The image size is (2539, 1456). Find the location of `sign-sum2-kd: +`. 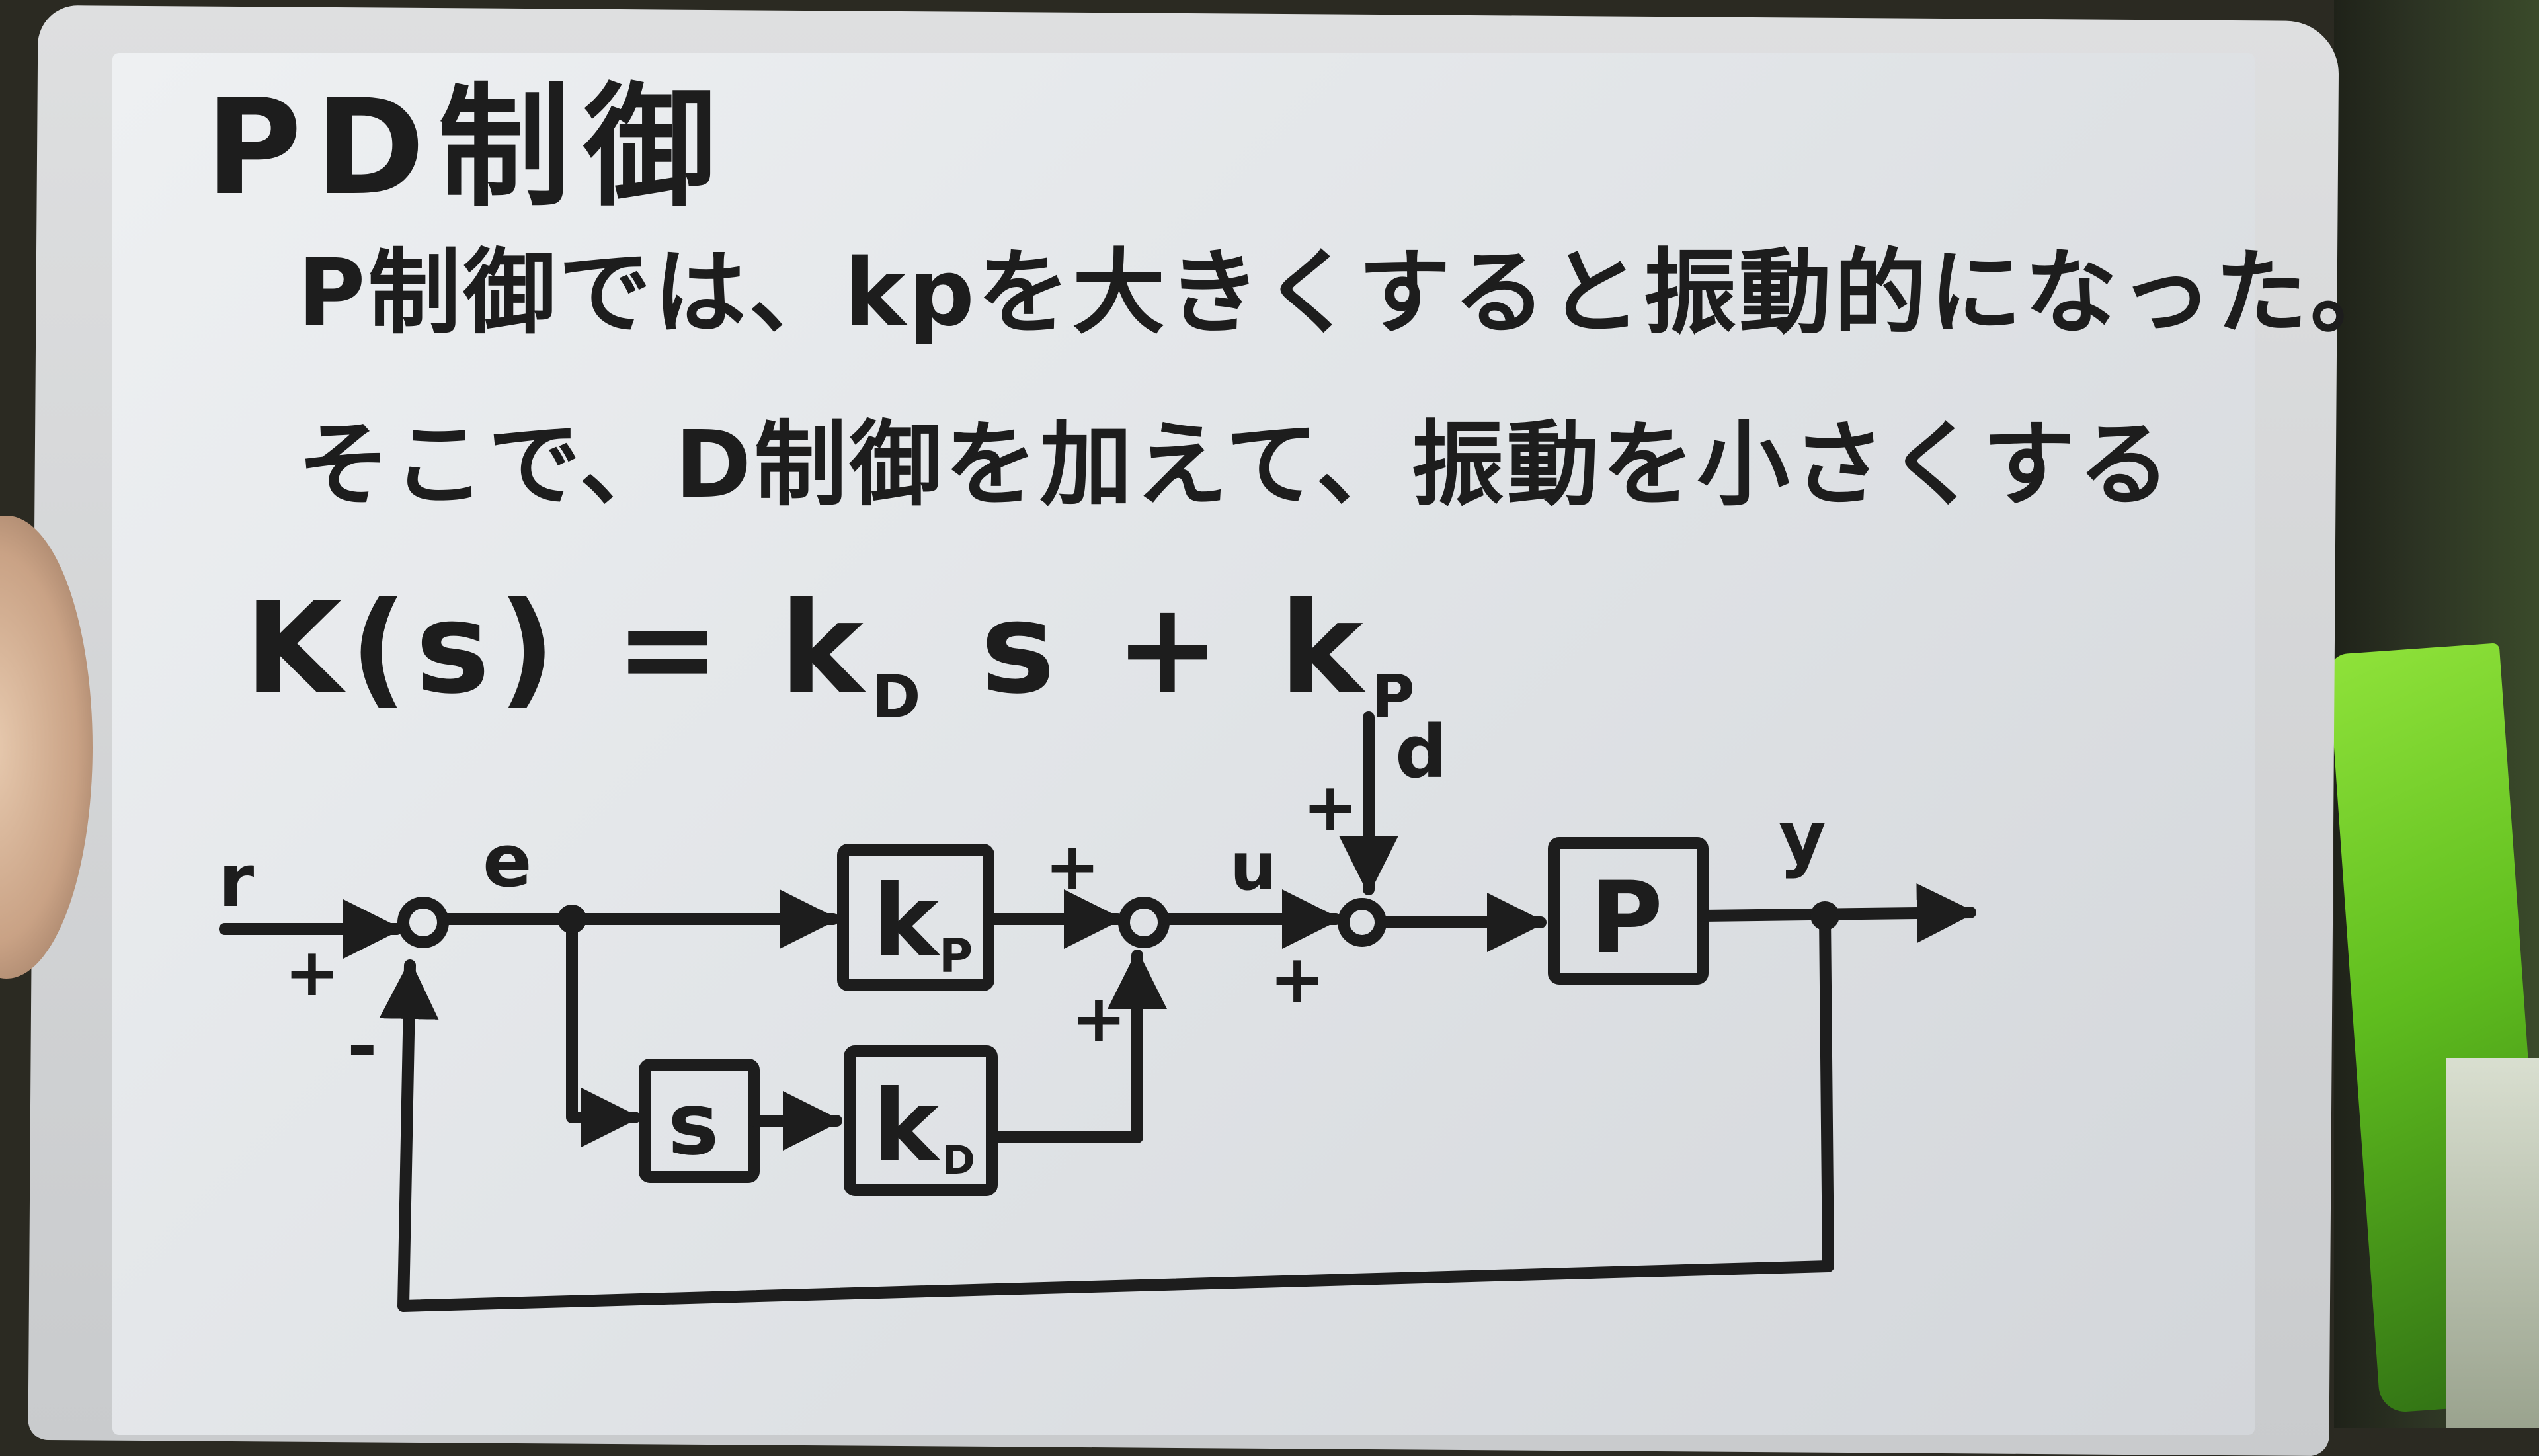

sign-sum2-kd: + is located at coordinates (1099, 1018).